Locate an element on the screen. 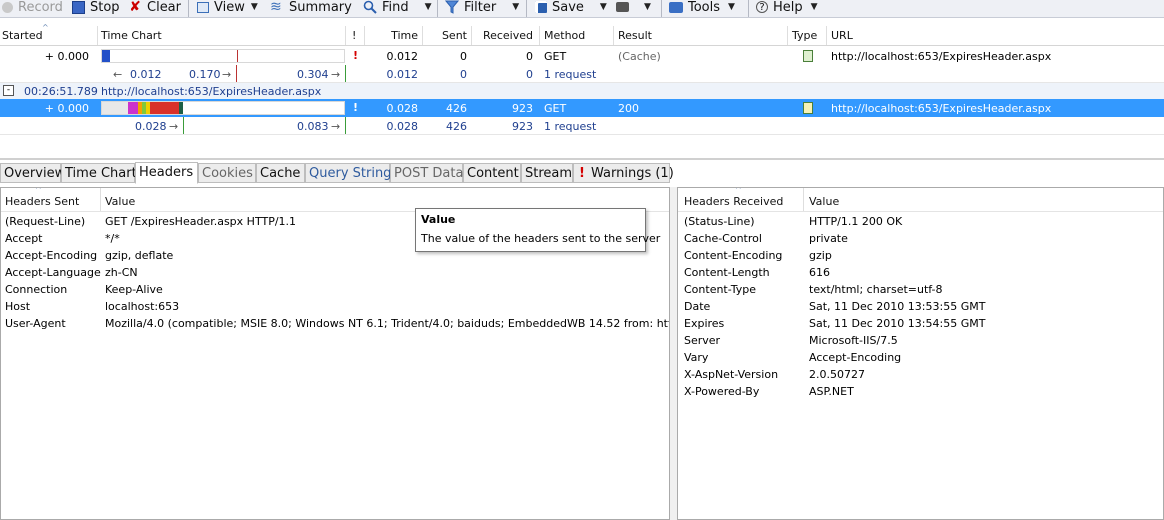  header-value: private is located at coordinates (828, 238).